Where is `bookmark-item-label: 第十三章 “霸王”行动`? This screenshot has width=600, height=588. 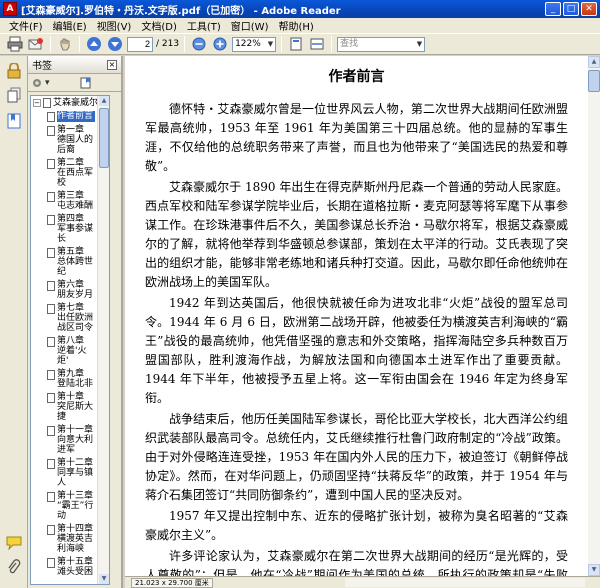
bookmark-item-label: 第十三章 “霸王”行动 is located at coordinates (75, 506).